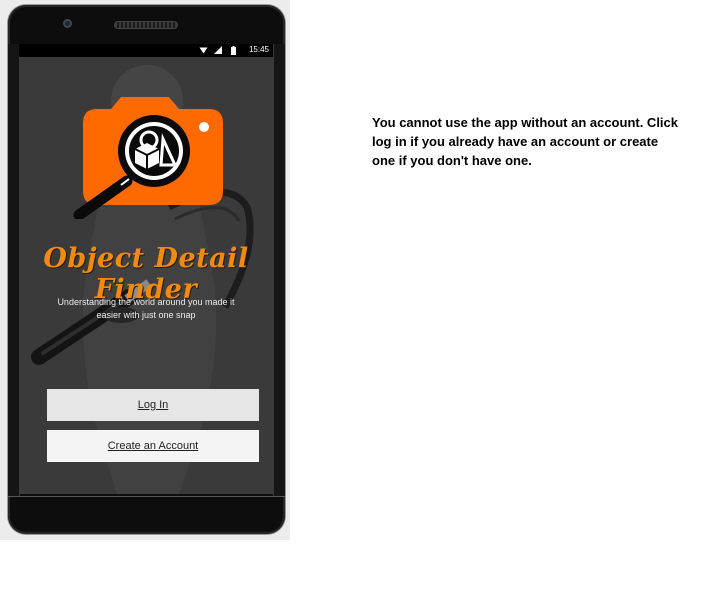  I want to click on phone-side-rail-right, so click(279, 270).